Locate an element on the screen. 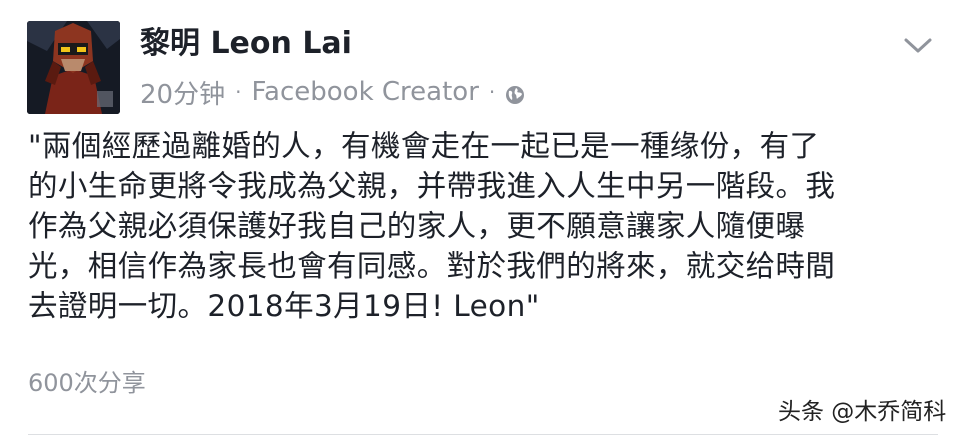  post-source: Facebook Creator is located at coordinates (364, 92).